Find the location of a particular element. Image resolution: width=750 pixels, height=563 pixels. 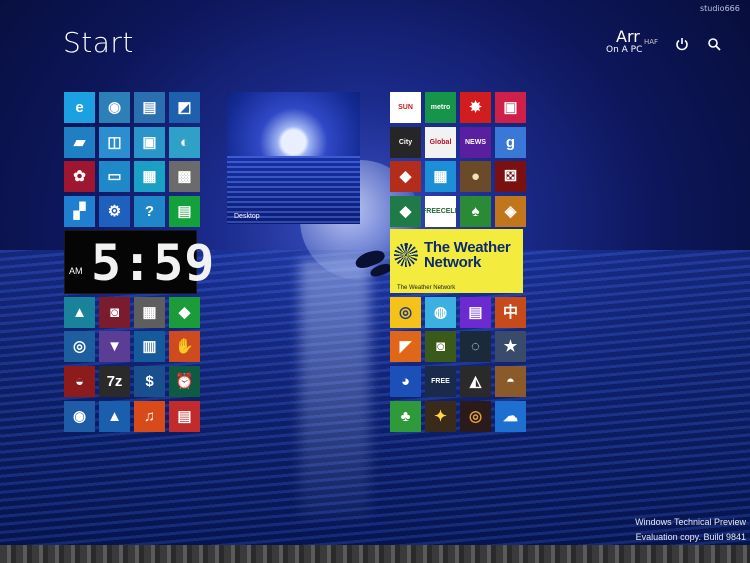

sonic-icon: ◕ is located at coordinates (405, 381).